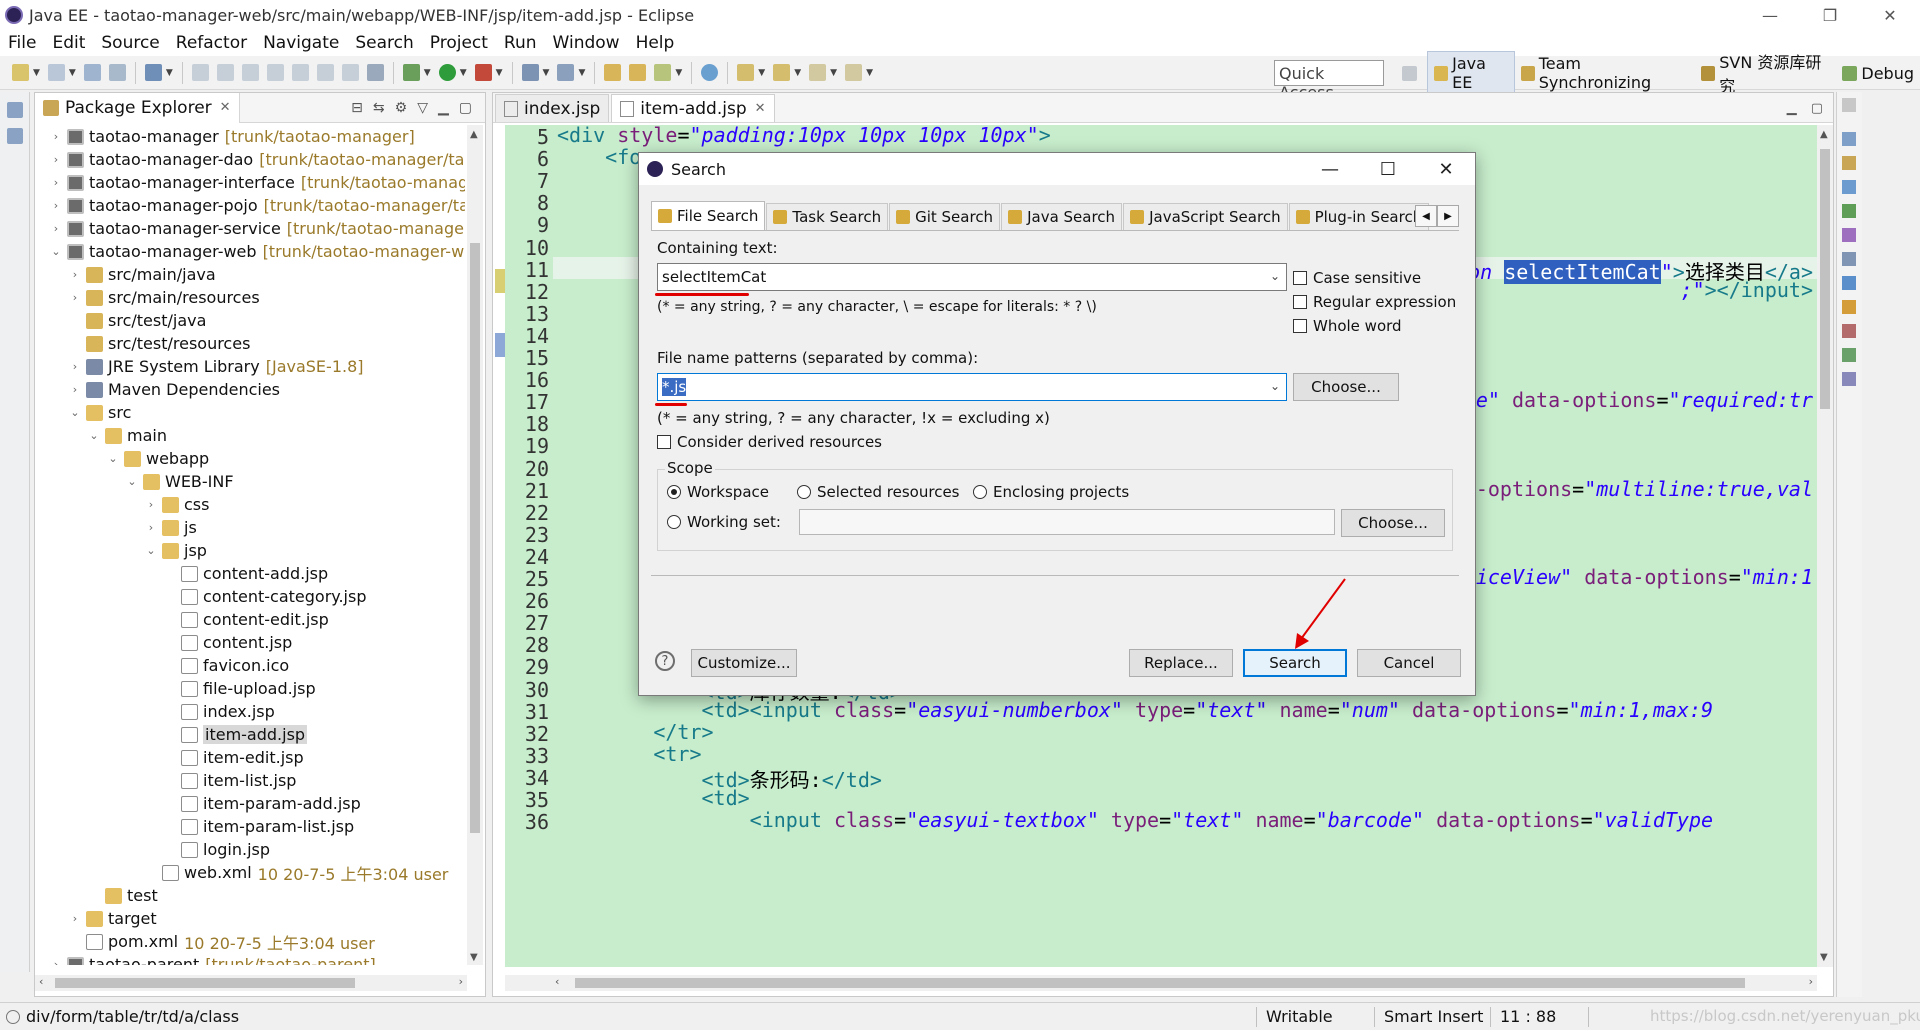 The height and width of the screenshot is (1030, 1920). Describe the element at coordinates (1433, 1016) in the screenshot. I see `status-insert-mode: Smart Insert` at that location.